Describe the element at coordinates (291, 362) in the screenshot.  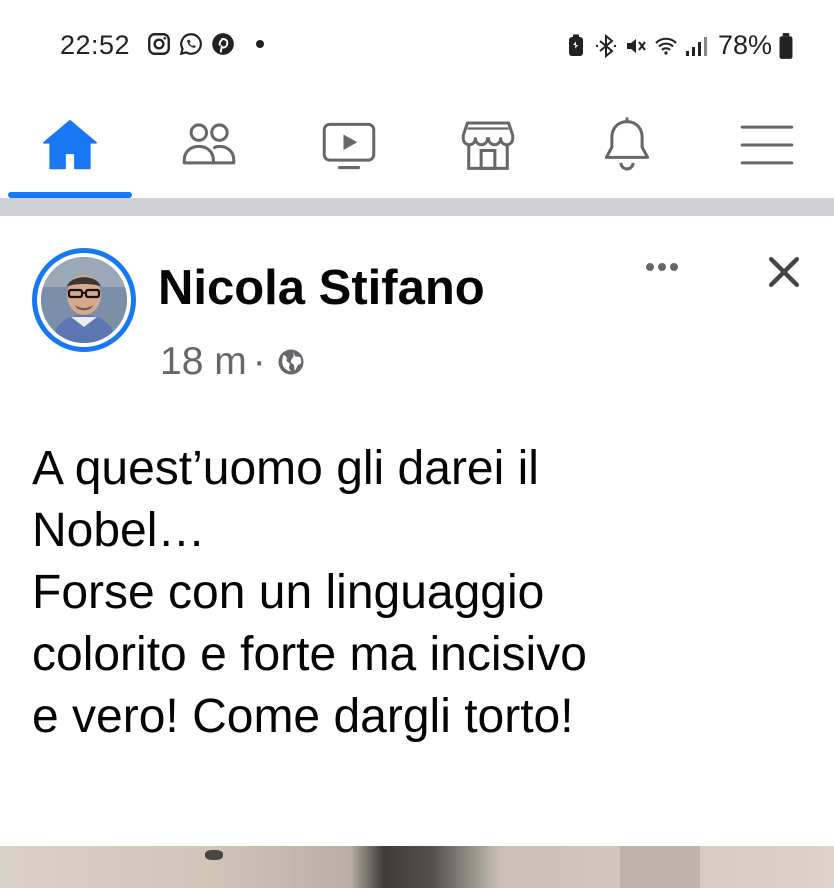
I see `globe-icon` at that location.